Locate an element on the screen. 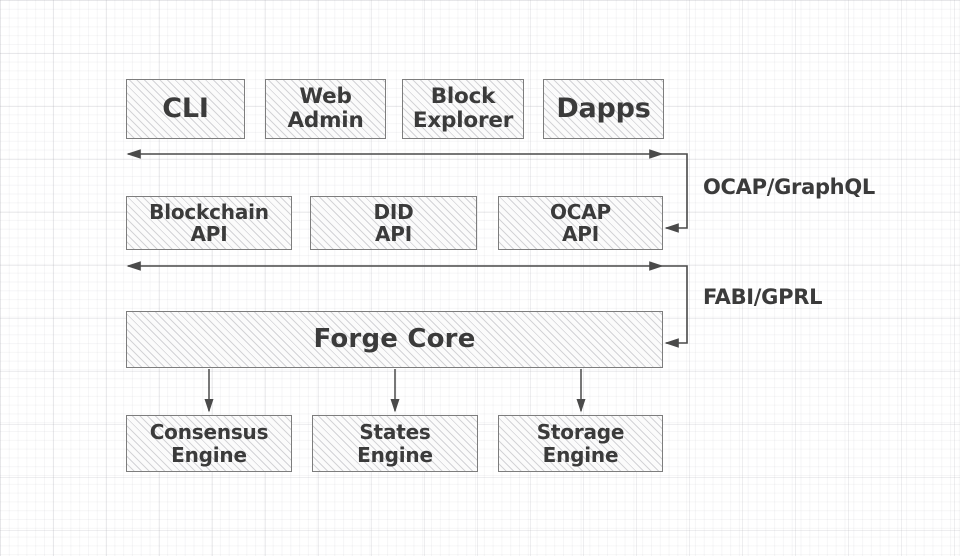  node-states-engine: States Engine is located at coordinates (395, 443).